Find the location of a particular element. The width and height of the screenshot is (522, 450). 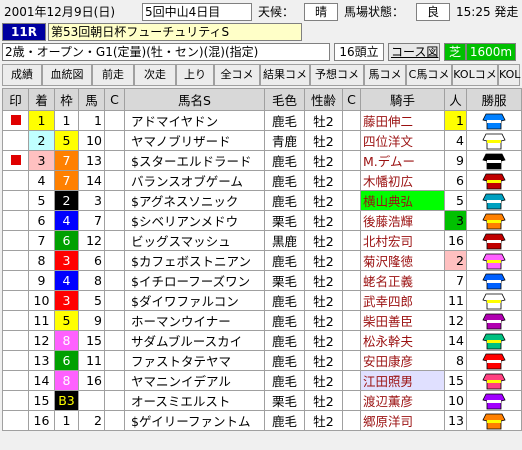

horse-name: ヤマニンイデアル is located at coordinates (194, 380).